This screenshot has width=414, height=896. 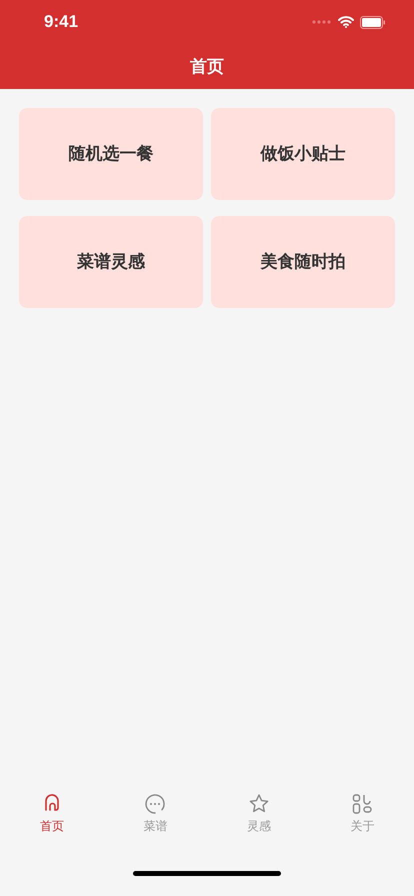 What do you see at coordinates (346, 22) in the screenshot?
I see `wifi-icon` at bounding box center [346, 22].